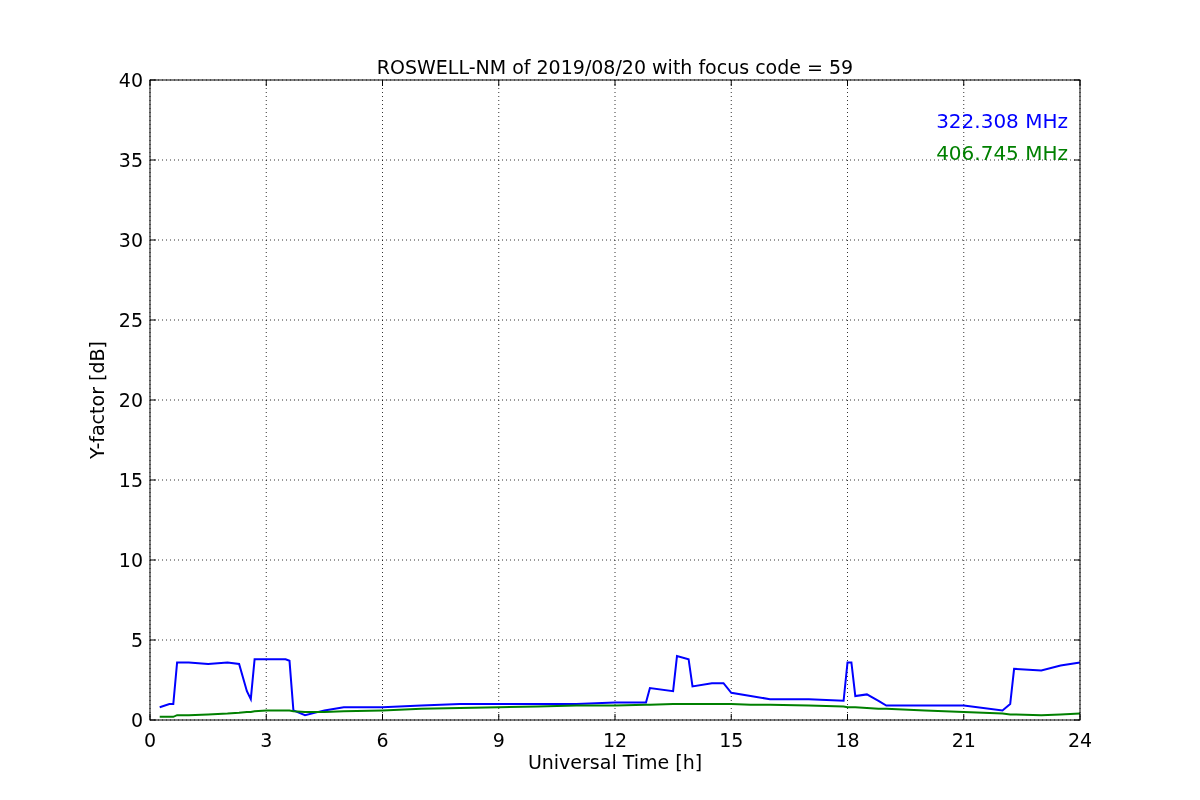 The height and width of the screenshot is (800, 1200). Describe the element at coordinates (1080, 740) in the screenshot. I see `tick-label: 24` at that location.